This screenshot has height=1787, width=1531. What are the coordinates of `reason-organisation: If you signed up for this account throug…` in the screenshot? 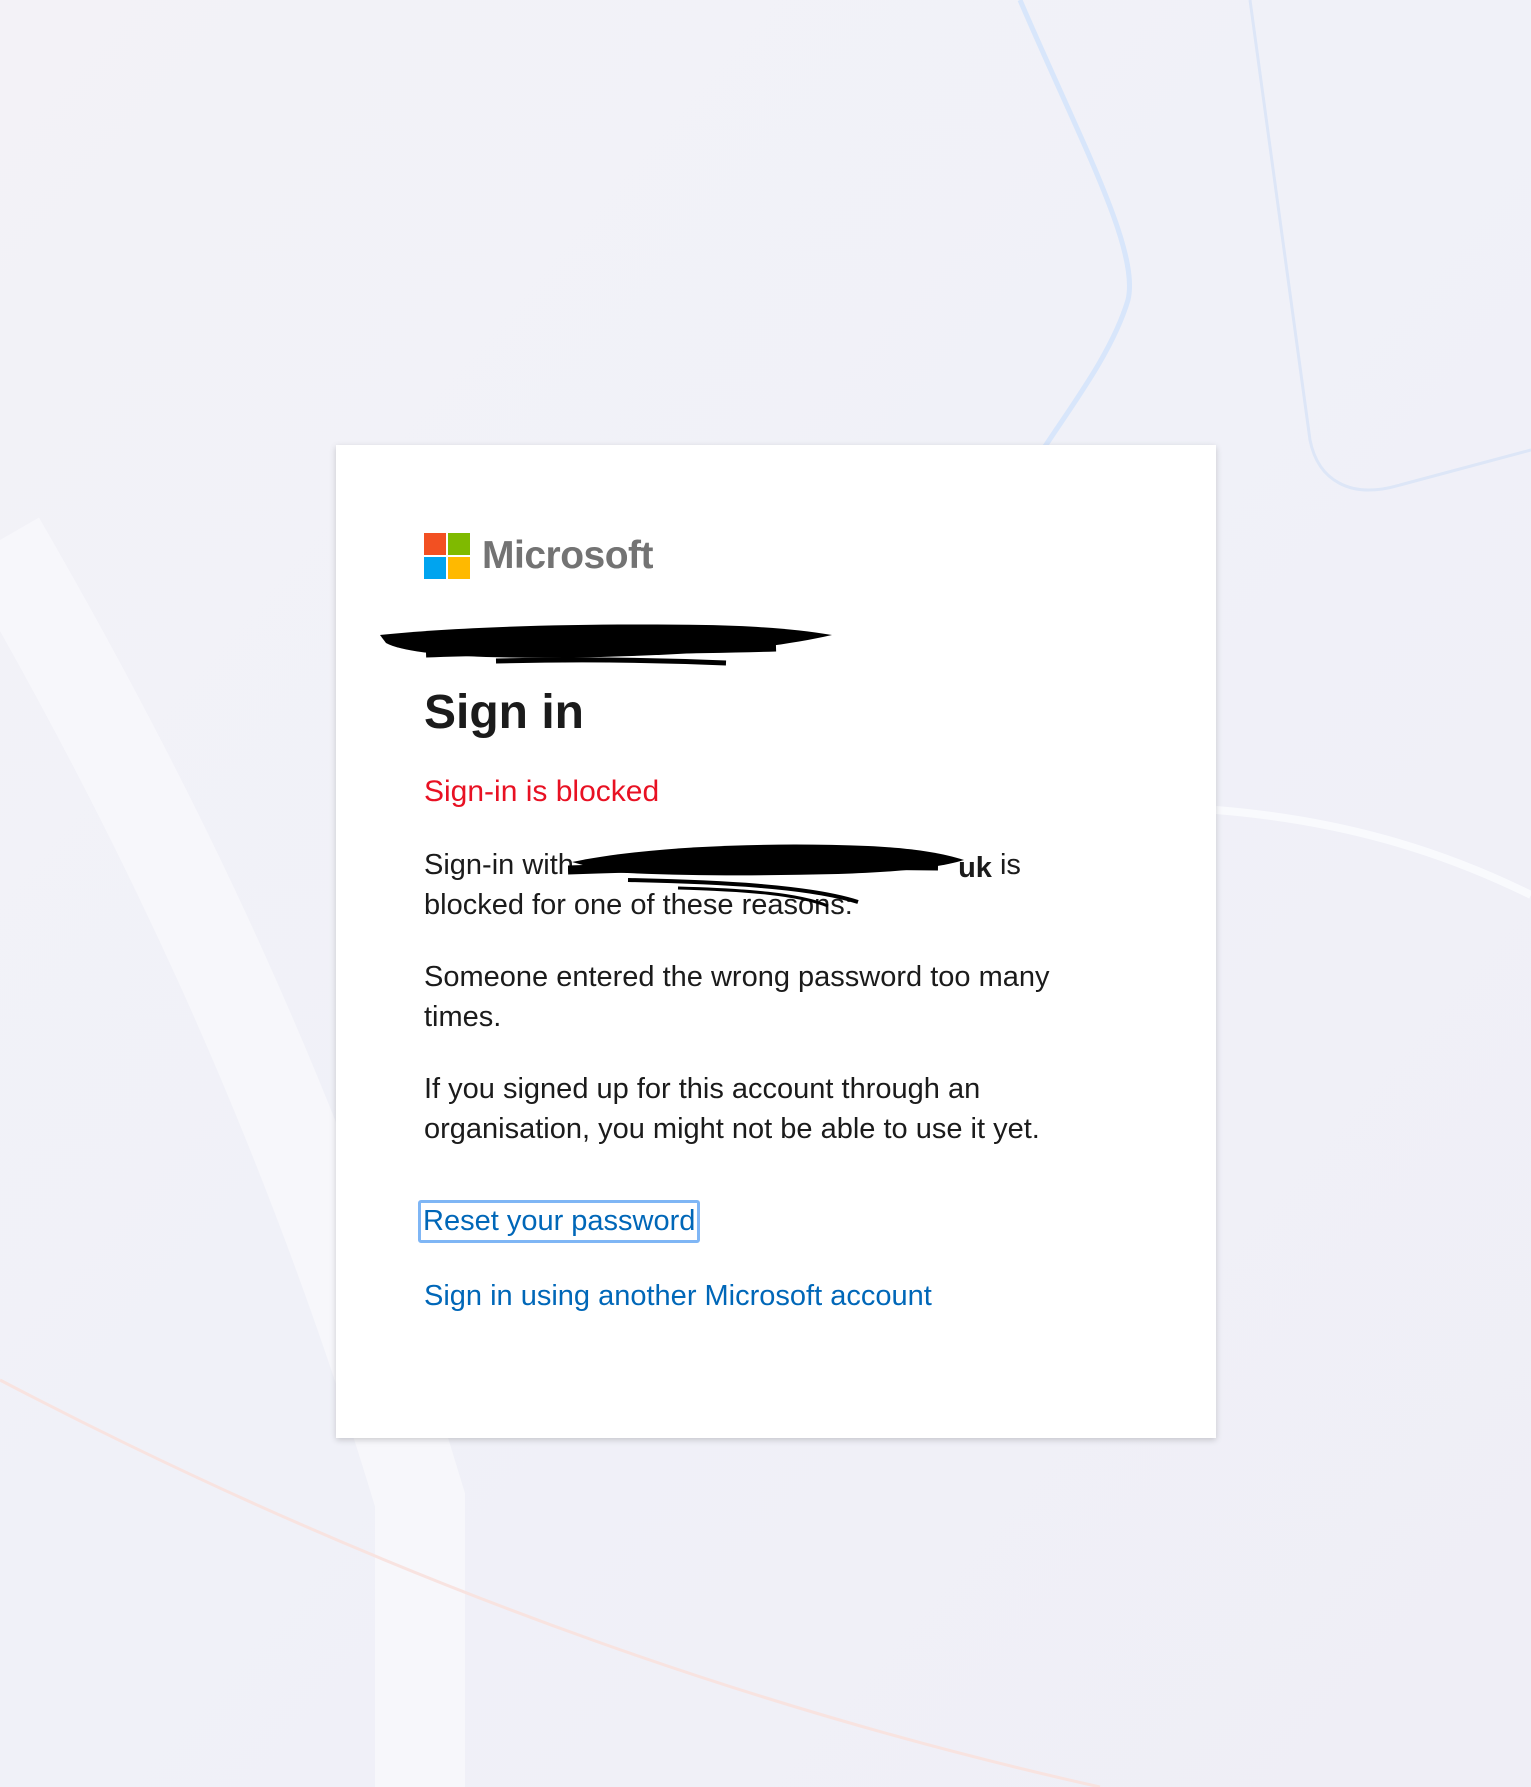 It's located at (732, 1109).